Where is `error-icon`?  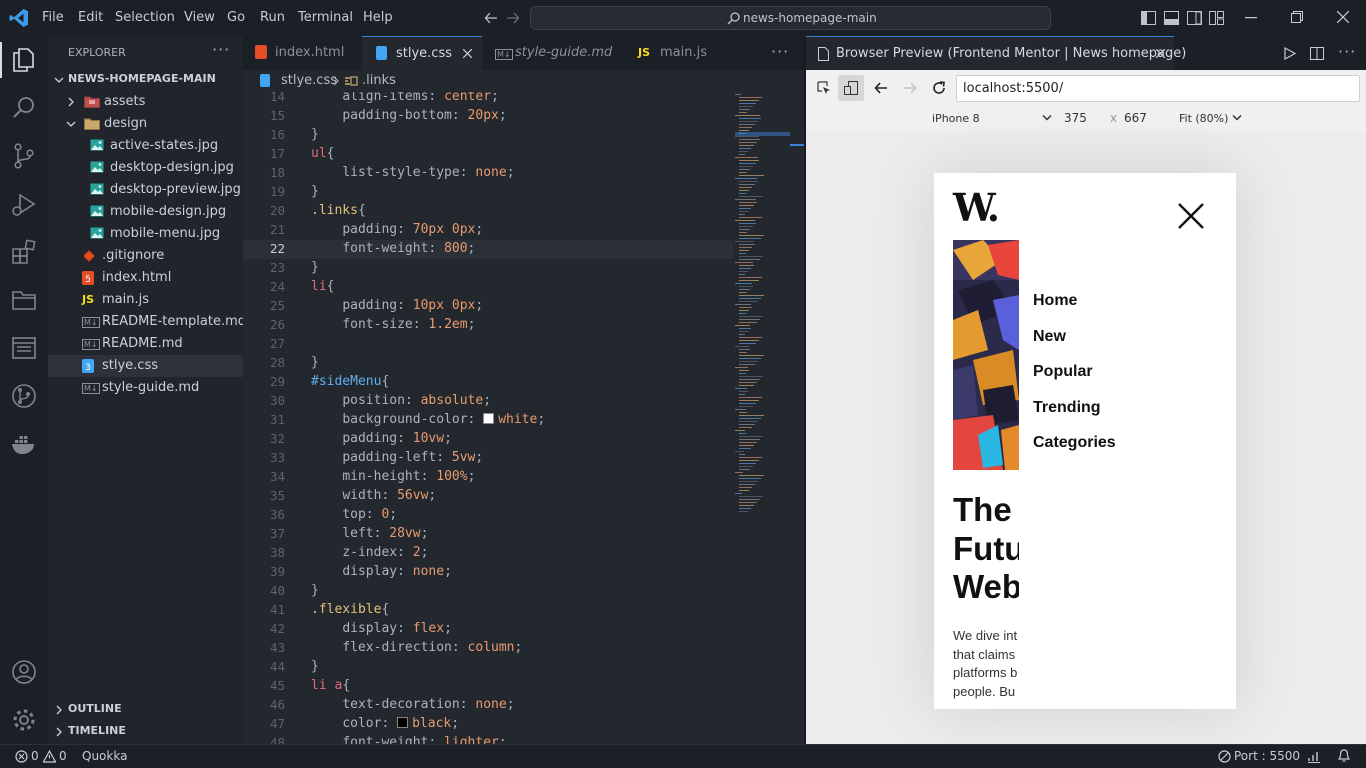 error-icon is located at coordinates (21, 756).